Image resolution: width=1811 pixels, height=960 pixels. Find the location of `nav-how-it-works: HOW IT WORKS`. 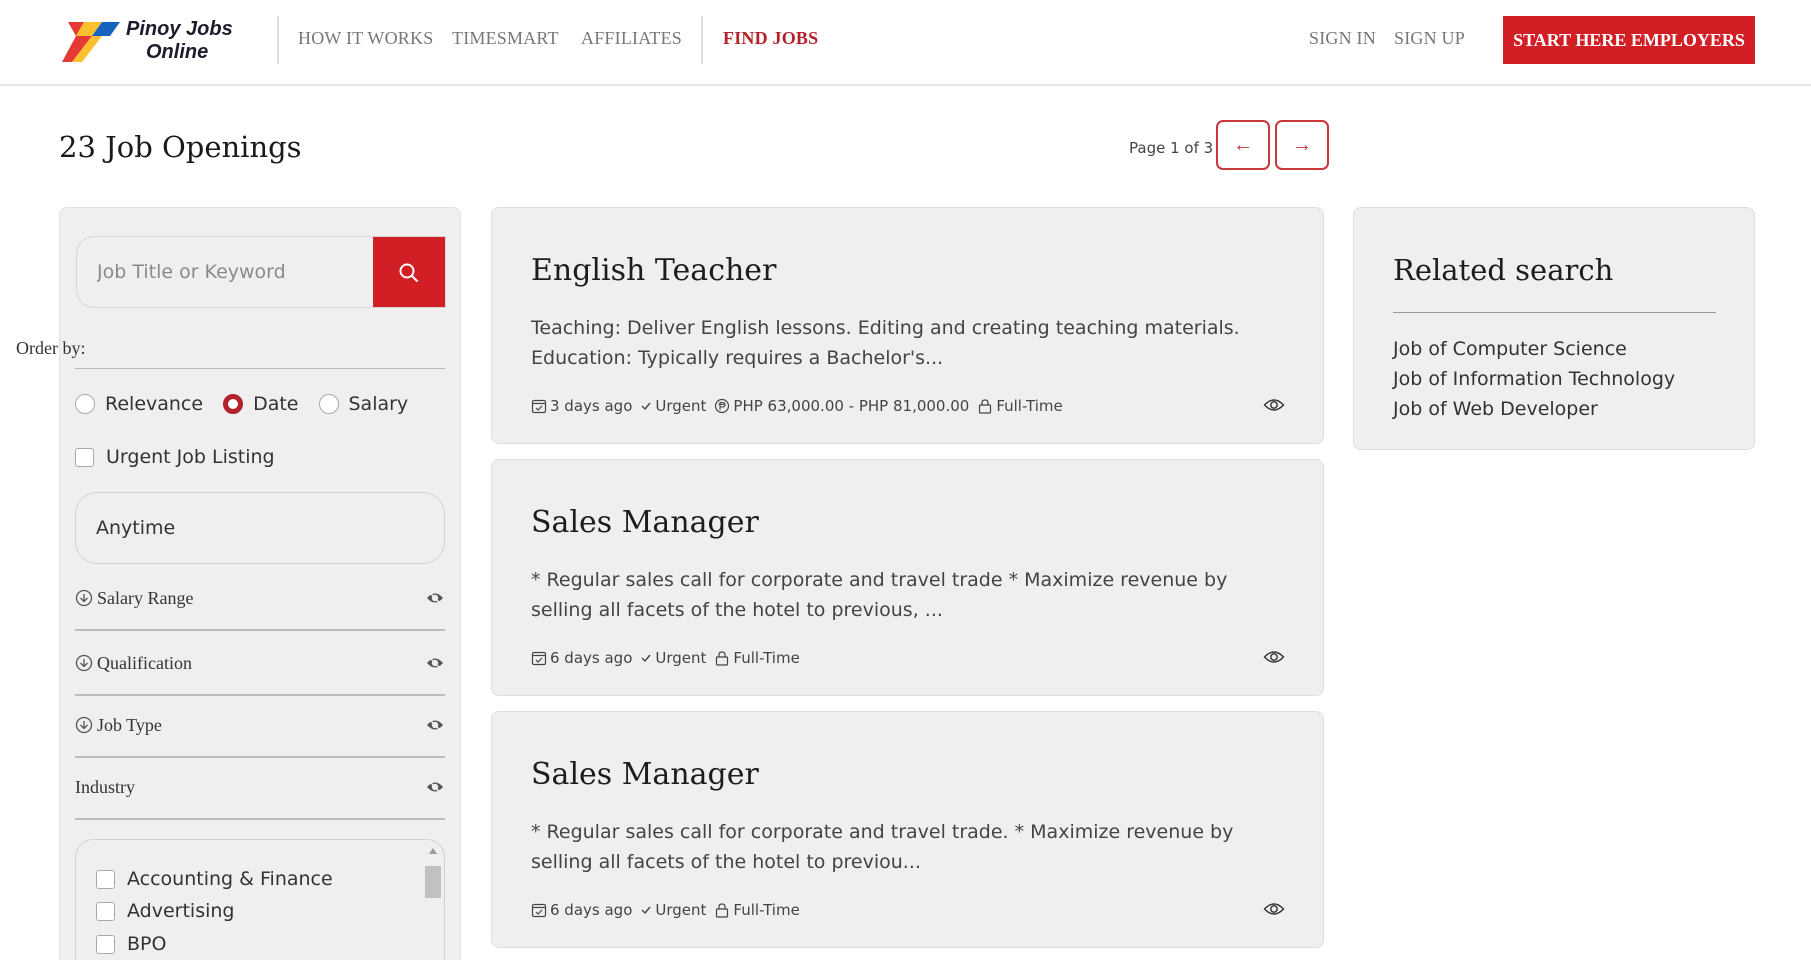

nav-how-it-works: HOW IT WORKS is located at coordinates (365, 38).